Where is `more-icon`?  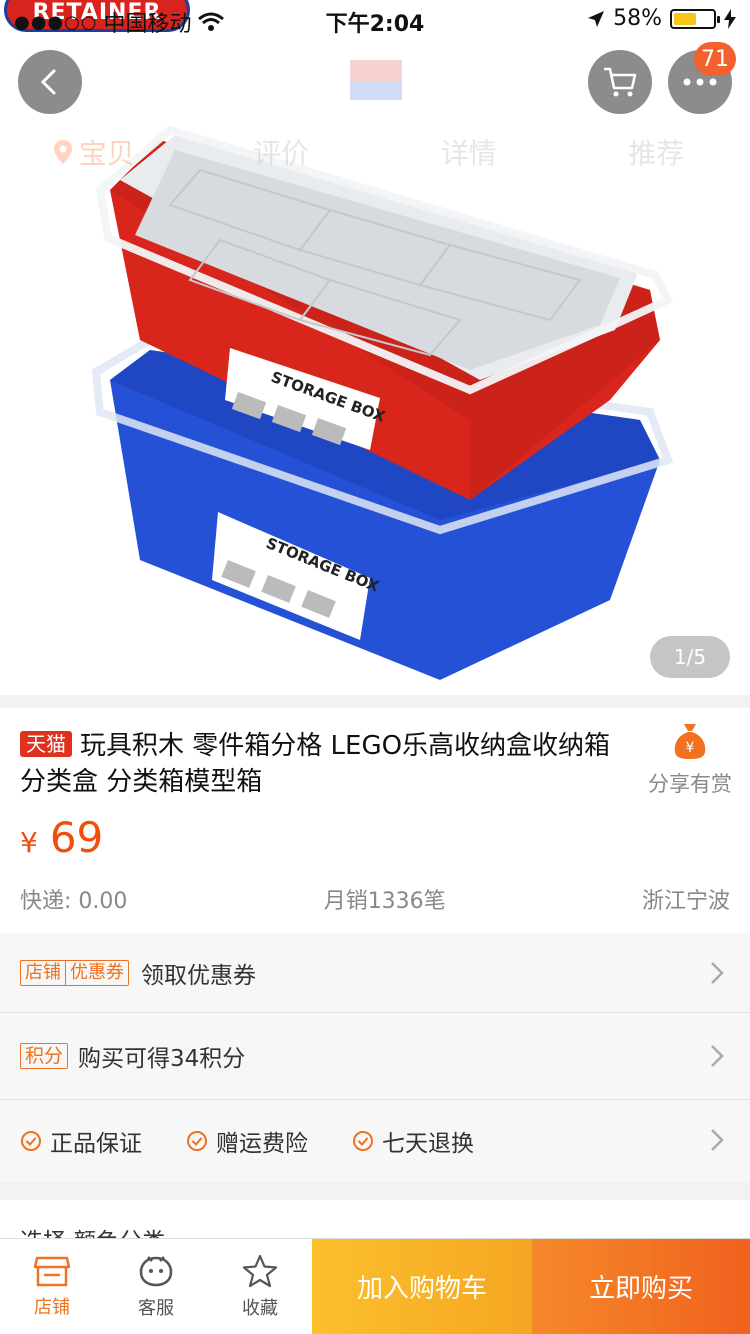
more-icon is located at coordinates (700, 82).